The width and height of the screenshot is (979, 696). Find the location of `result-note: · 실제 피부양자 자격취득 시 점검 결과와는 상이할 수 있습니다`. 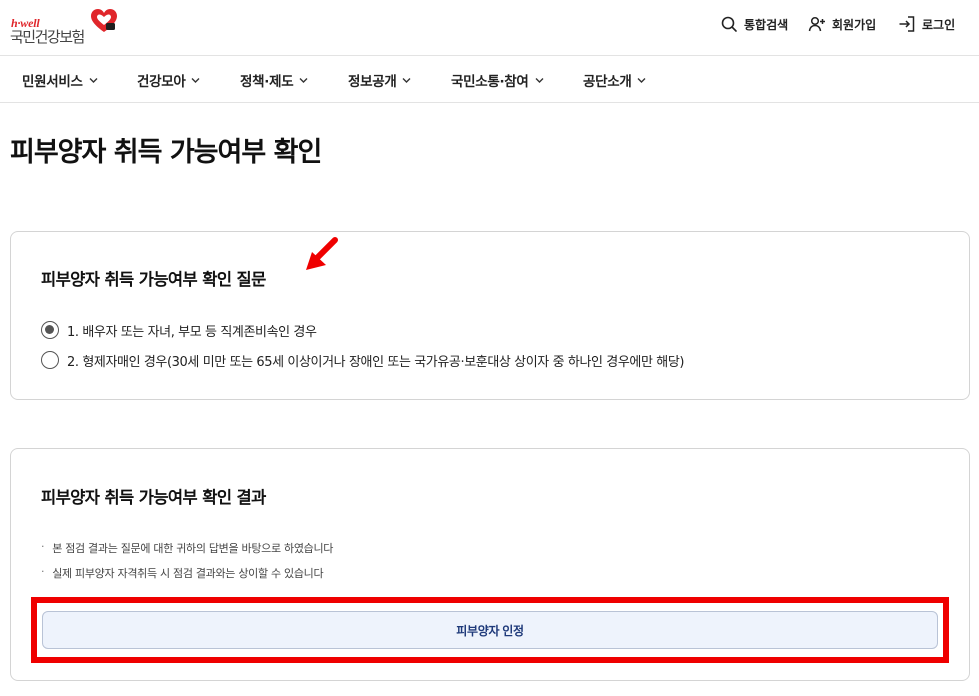

result-note: · 실제 피부양자 자격취득 시 점검 결과와는 상이할 수 있습니다 is located at coordinates (182, 573).